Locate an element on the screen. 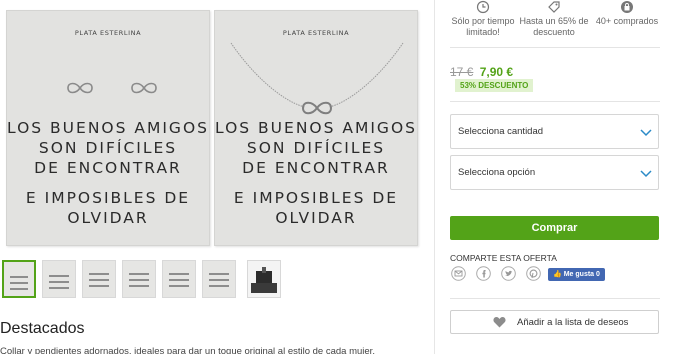 The width and height of the screenshot is (700, 354). email-icon is located at coordinates (458, 273).